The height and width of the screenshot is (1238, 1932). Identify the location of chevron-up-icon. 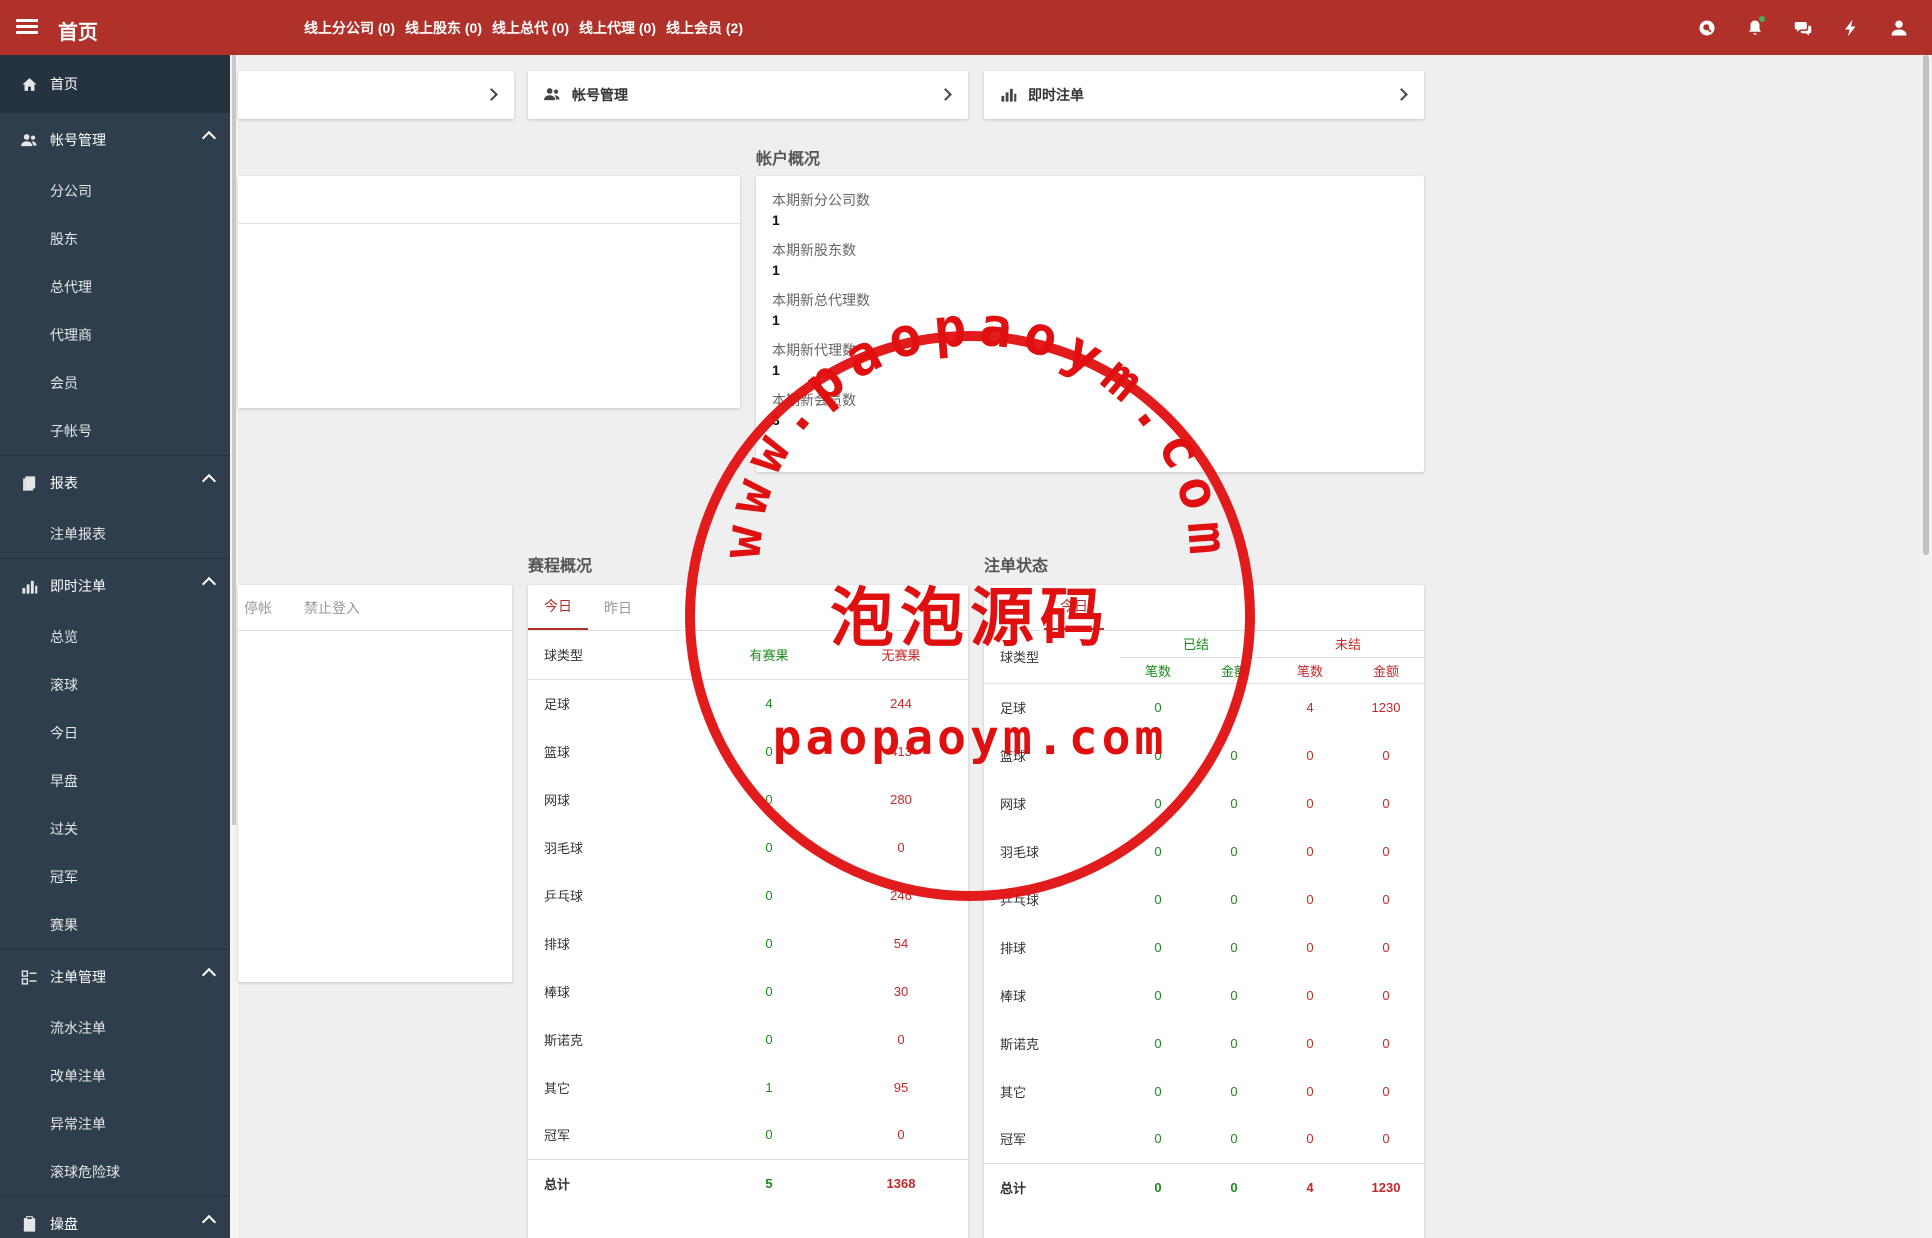
(209, 1222).